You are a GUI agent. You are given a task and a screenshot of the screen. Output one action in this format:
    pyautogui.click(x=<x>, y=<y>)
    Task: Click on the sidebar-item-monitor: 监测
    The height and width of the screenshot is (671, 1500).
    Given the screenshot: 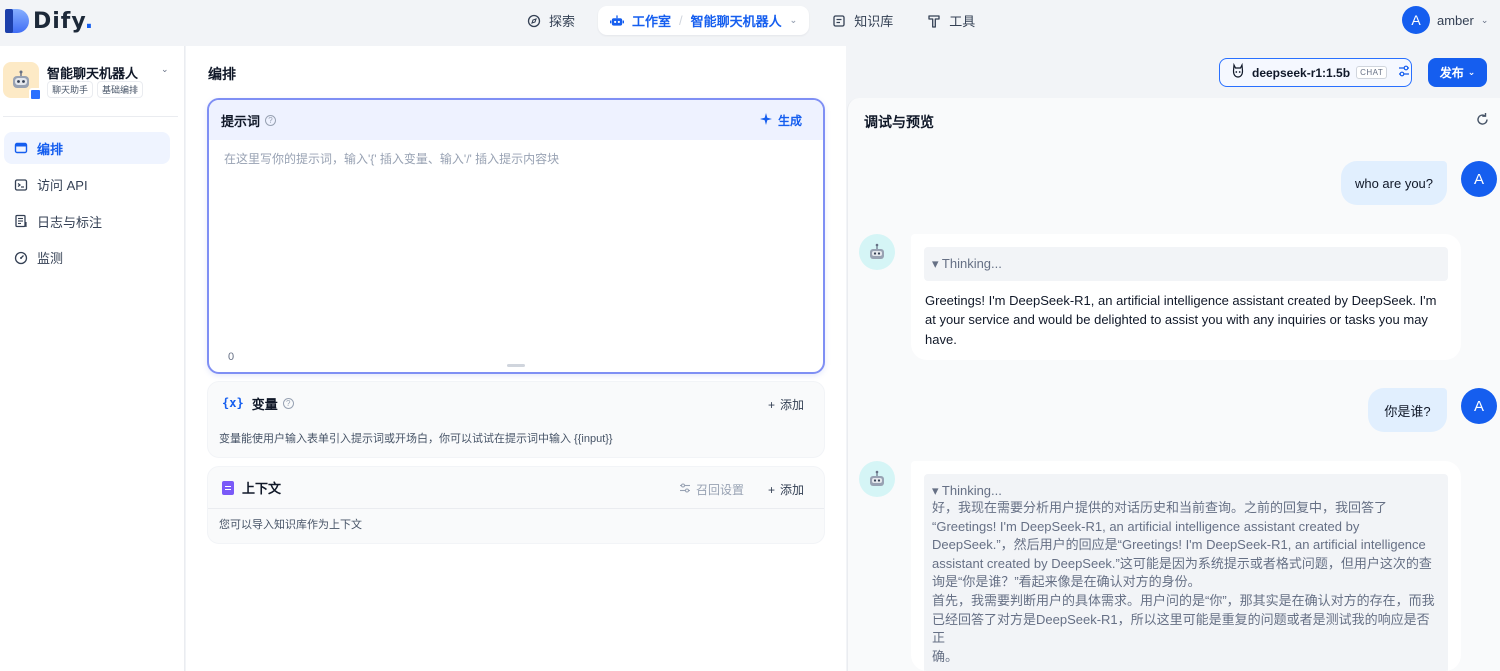 What is the action you would take?
    pyautogui.click(x=87, y=258)
    